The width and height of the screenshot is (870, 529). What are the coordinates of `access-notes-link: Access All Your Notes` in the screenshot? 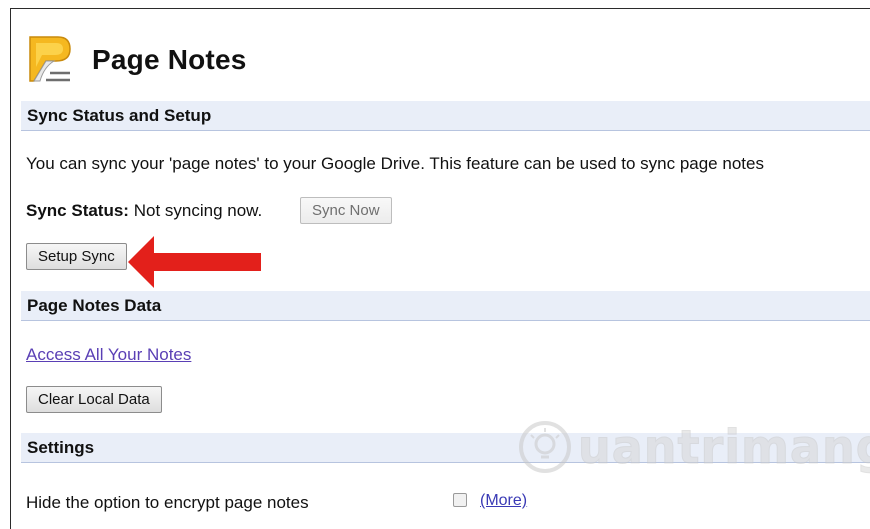 It's located at (108, 355).